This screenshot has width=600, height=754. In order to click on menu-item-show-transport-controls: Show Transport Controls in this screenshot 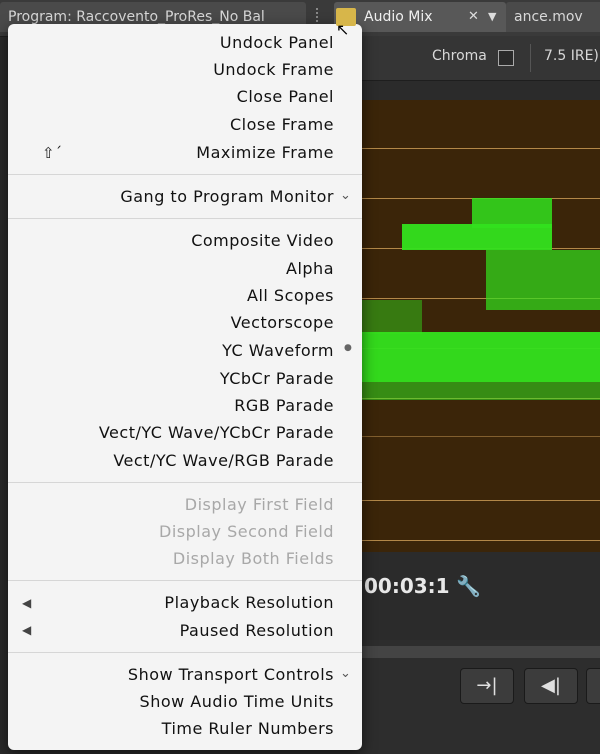, I will do `click(231, 675)`.